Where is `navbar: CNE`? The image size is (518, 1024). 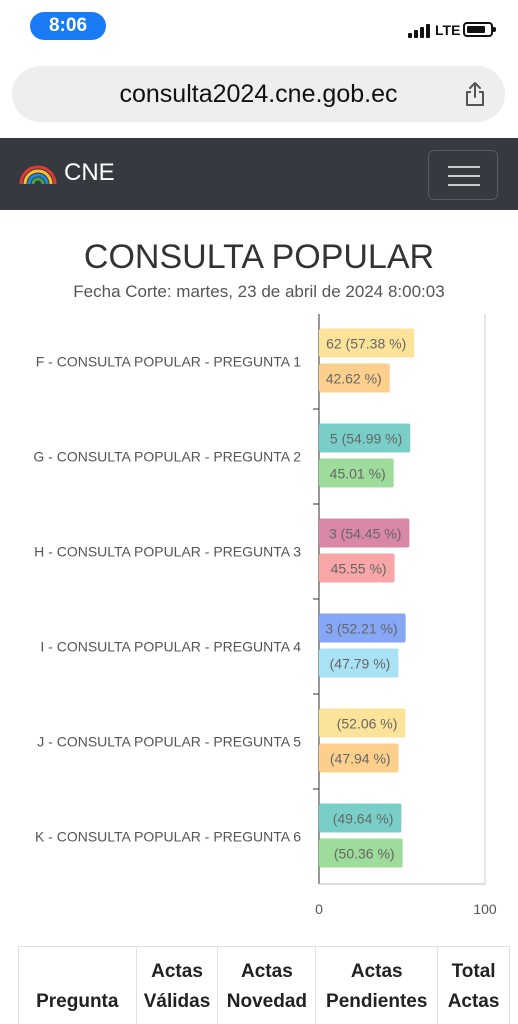
navbar: CNE is located at coordinates (259, 174).